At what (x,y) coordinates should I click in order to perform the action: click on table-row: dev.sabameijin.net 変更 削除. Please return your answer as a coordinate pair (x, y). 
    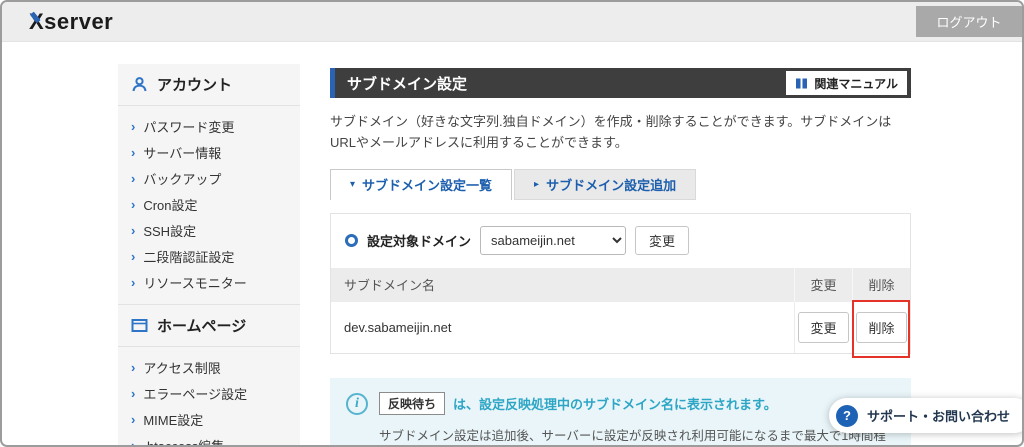
    Looking at the image, I should click on (620, 328).